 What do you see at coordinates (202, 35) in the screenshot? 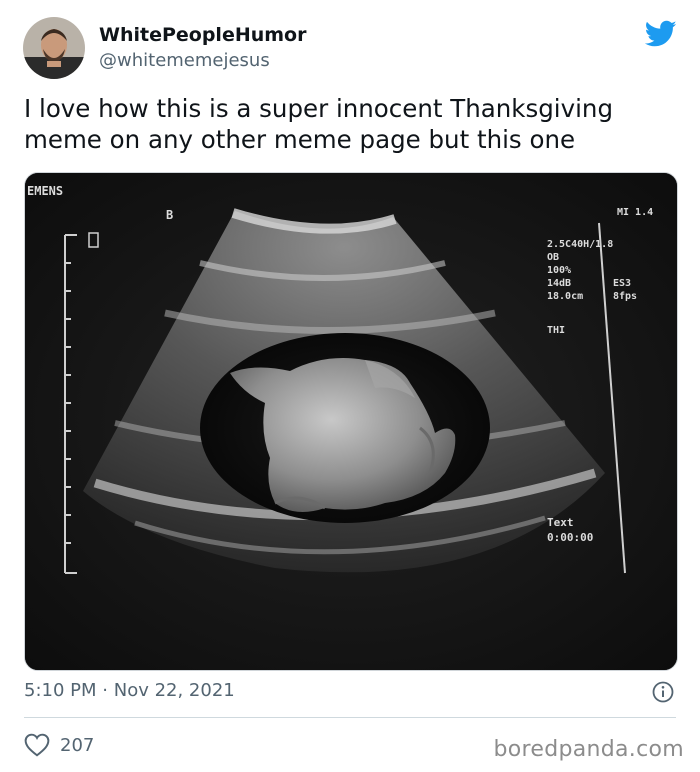
I see `author-display-name: WhitePeopleHumor` at bounding box center [202, 35].